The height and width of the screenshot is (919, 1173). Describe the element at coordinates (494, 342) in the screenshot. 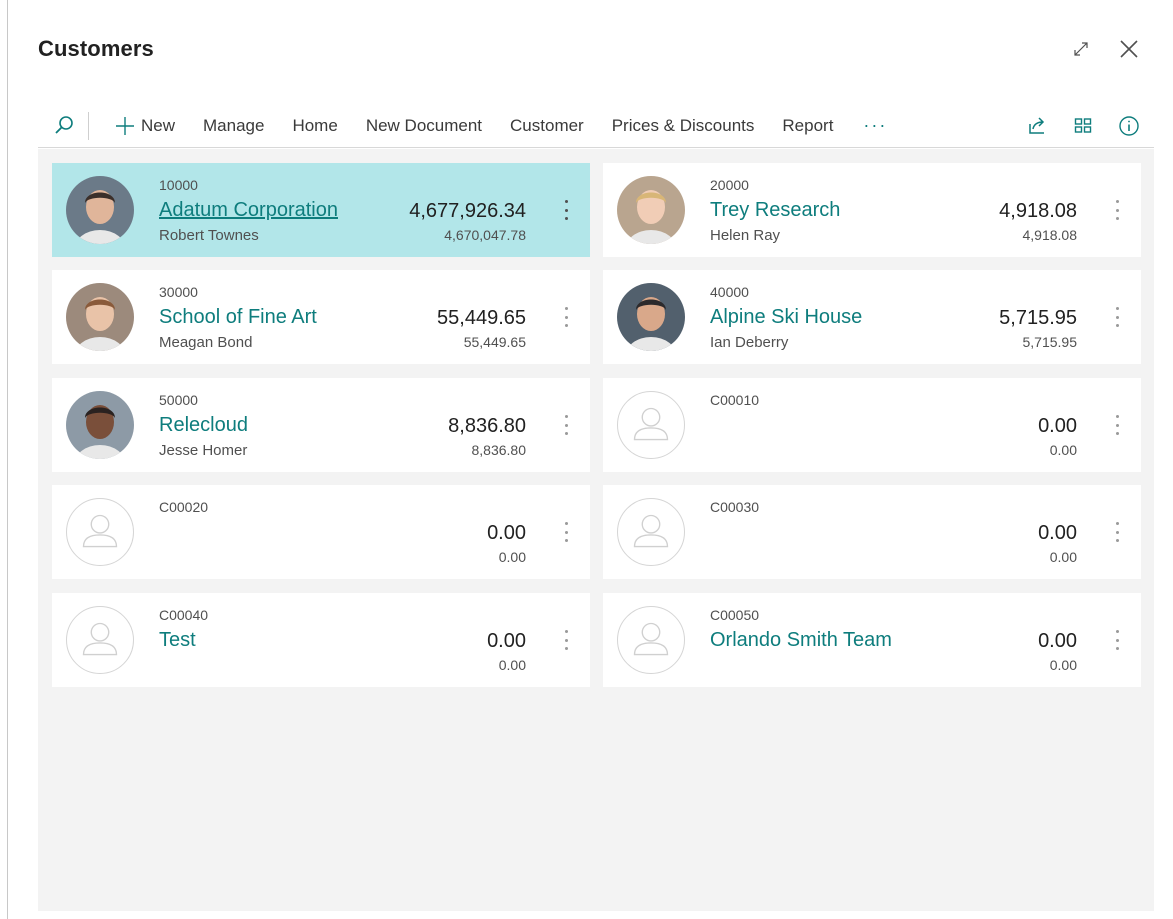

I see `customer-balance-due: 55,449.65` at that location.